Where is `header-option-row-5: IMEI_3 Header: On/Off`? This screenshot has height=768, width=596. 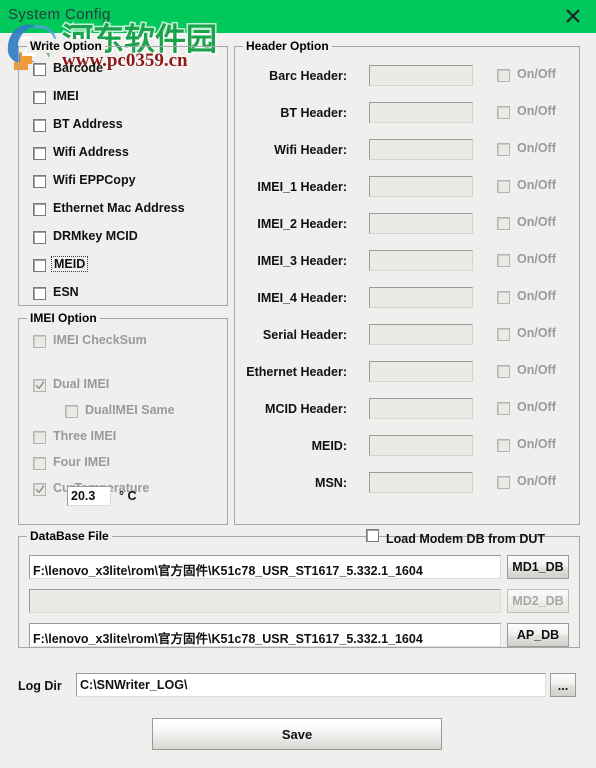
header-option-row-5: IMEI_3 Header: On/Off is located at coordinates (409, 262).